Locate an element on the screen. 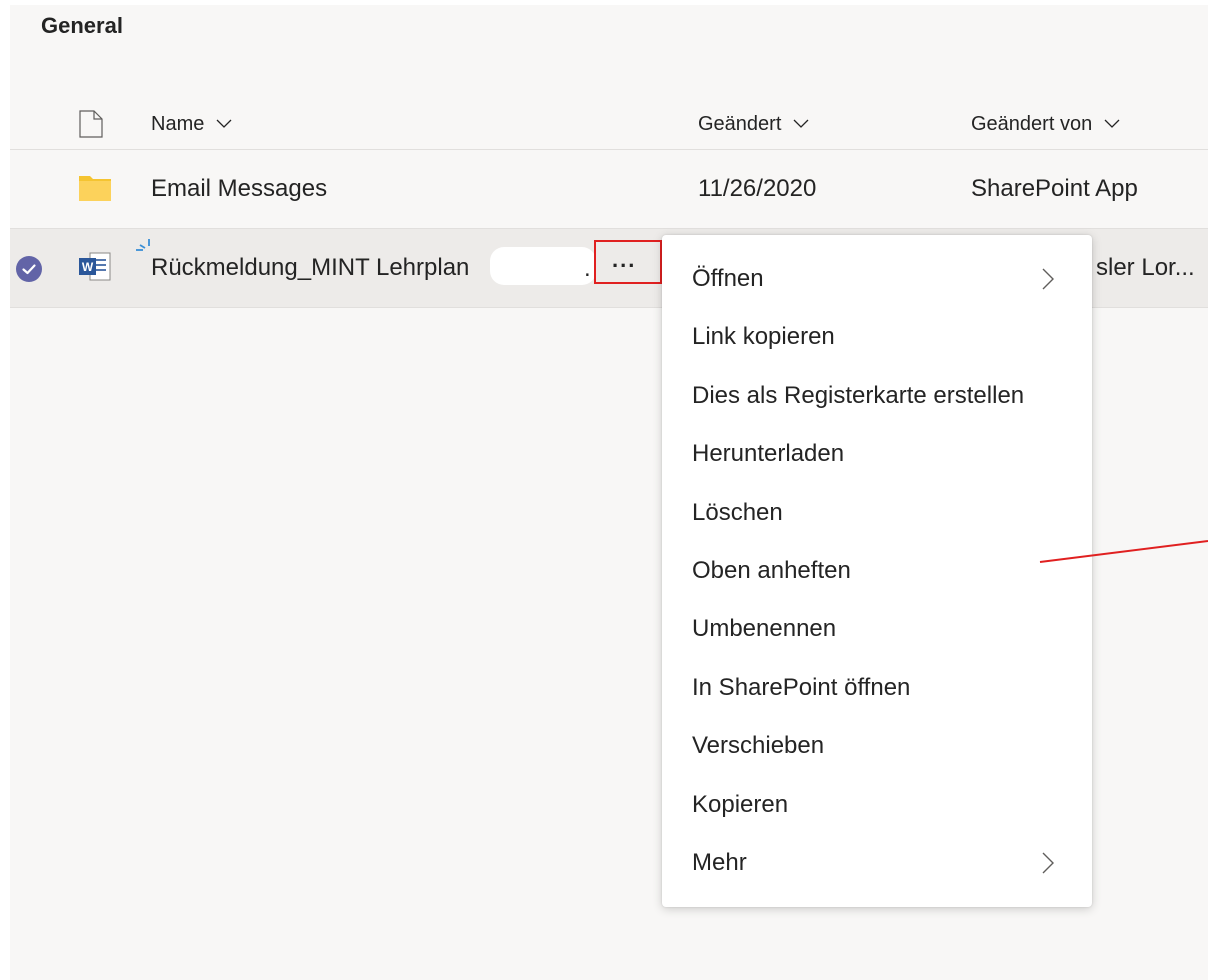  modified-date: 11/26/2020 is located at coordinates (757, 188).